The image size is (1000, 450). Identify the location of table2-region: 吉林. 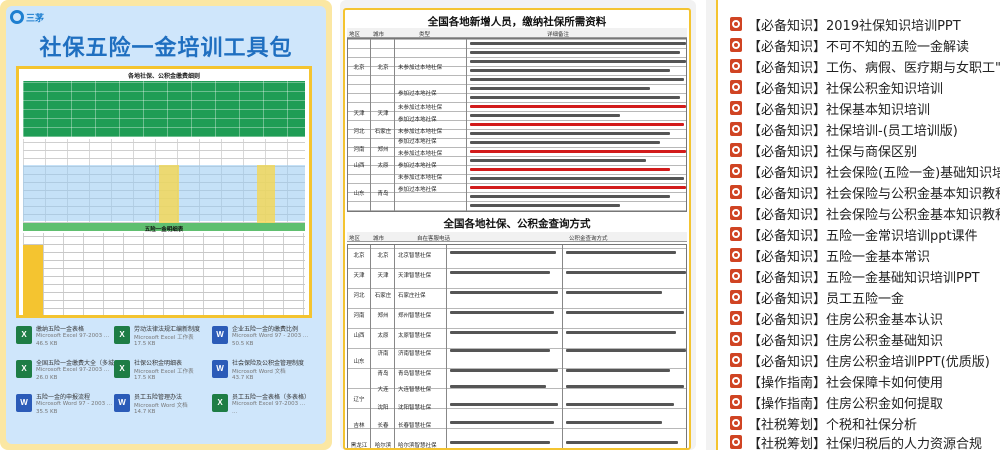
(359, 426).